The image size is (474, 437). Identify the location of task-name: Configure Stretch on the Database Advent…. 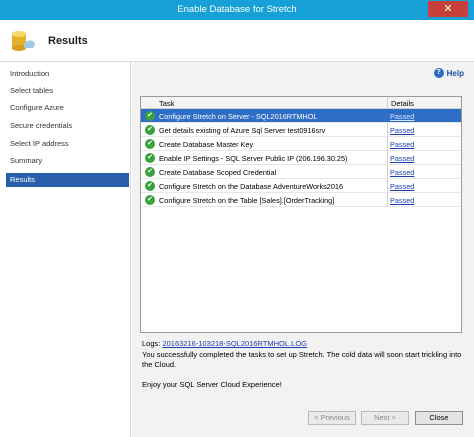
(251, 186).